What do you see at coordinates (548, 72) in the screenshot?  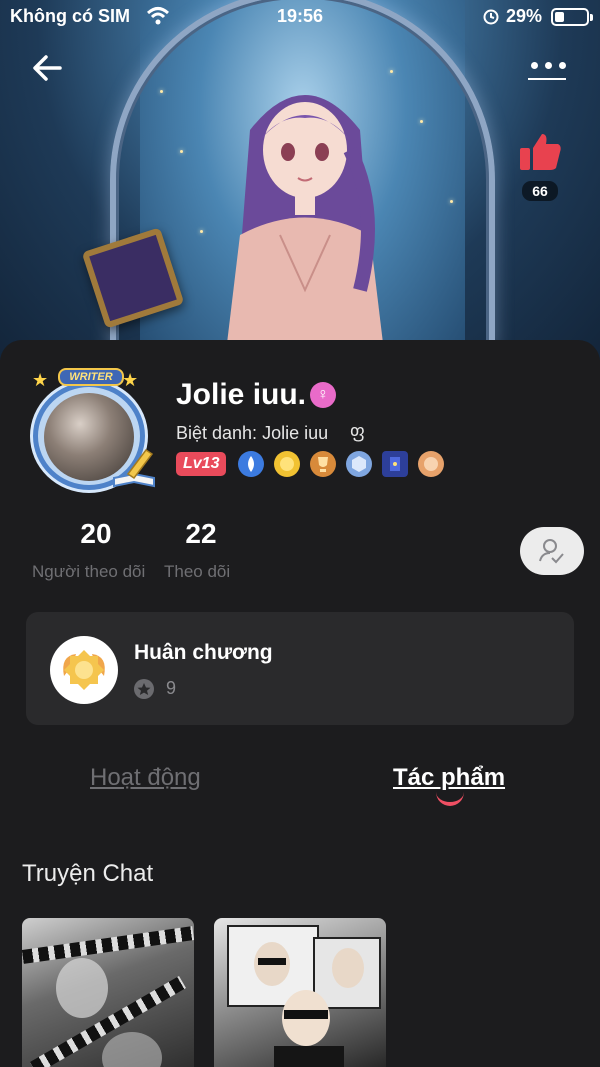 I see `more-options-button` at bounding box center [548, 72].